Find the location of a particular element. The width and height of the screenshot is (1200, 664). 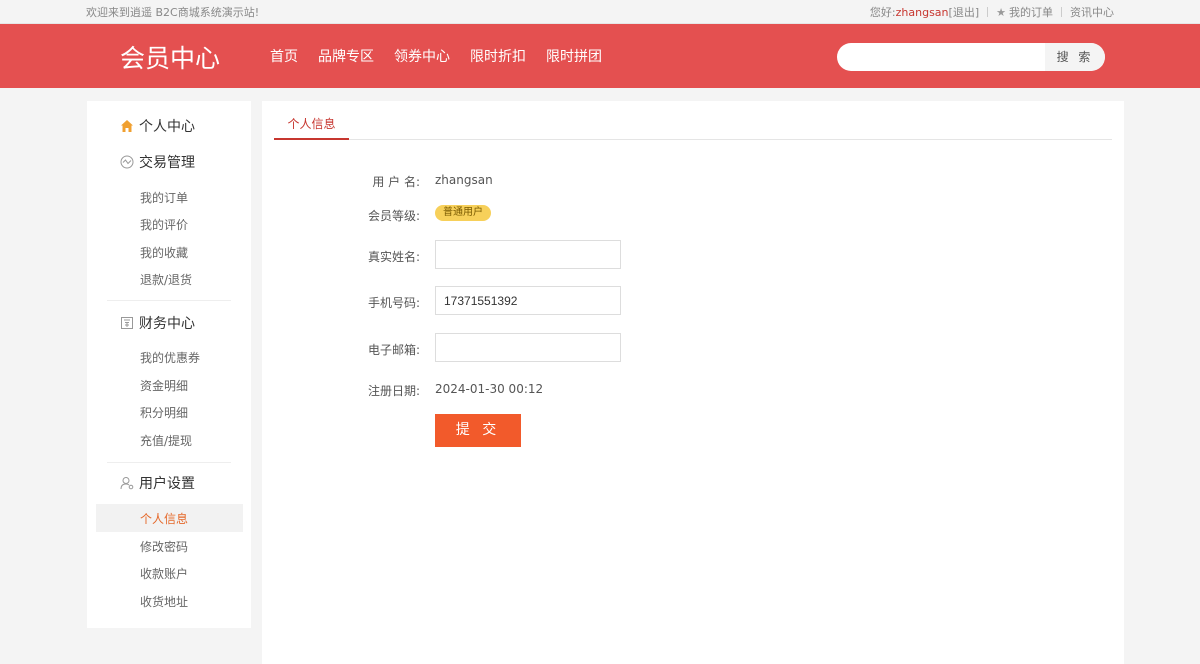

sidebar-item-payment-account: 收款账户 is located at coordinates (164, 573).